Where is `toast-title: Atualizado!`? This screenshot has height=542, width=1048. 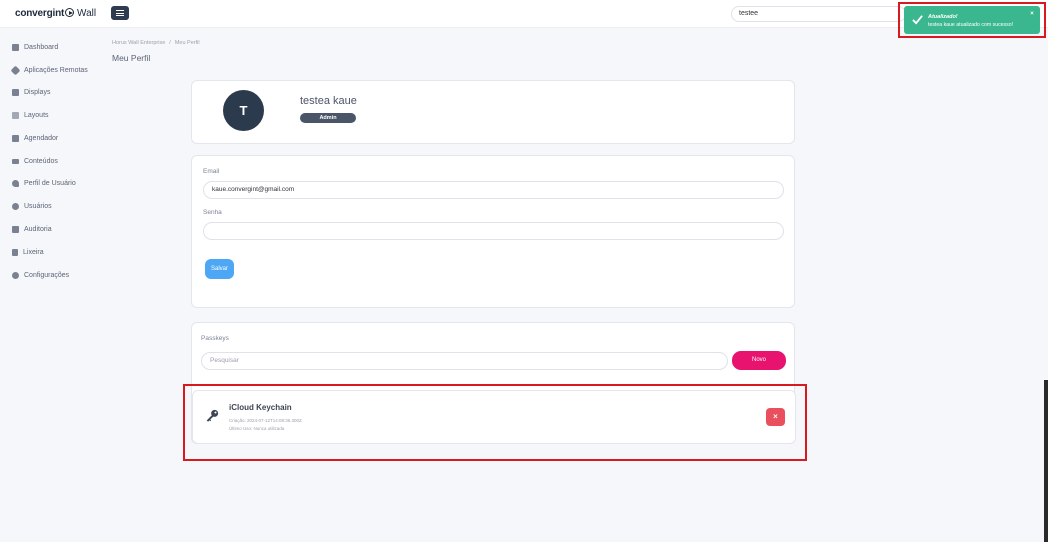
toast-title: Atualizado! is located at coordinates (943, 17).